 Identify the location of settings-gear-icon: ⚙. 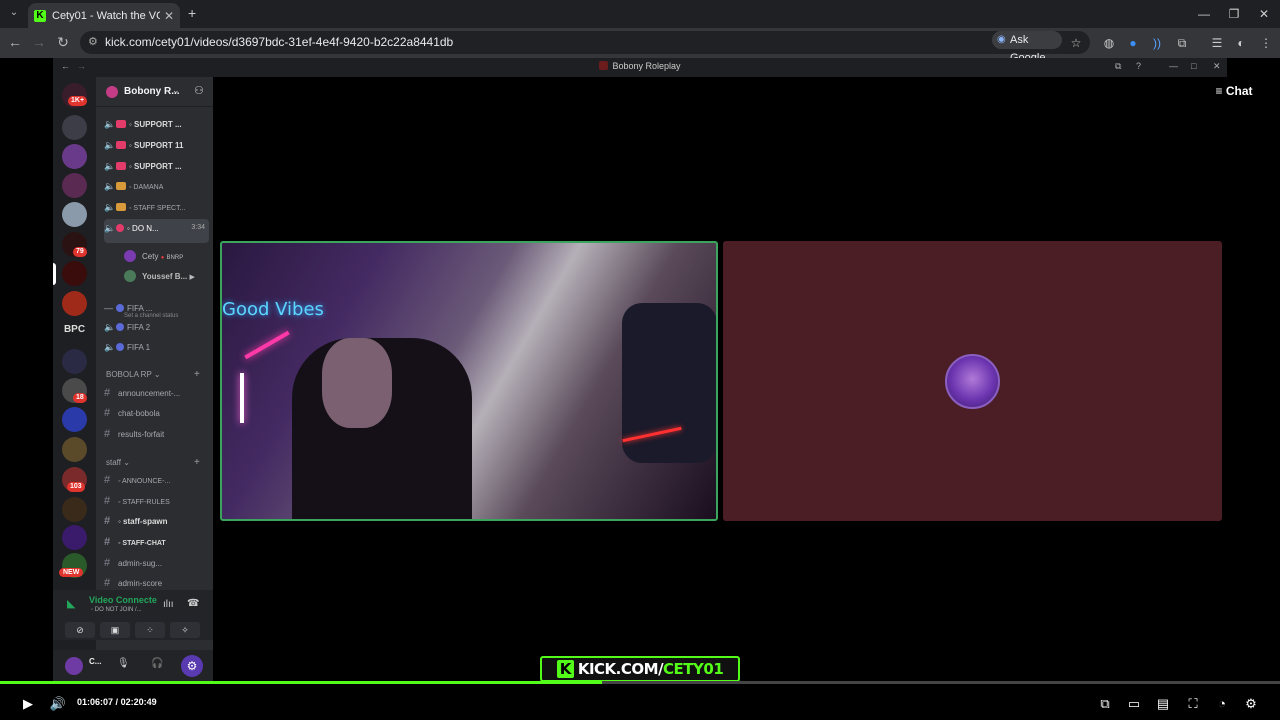
(1251, 704).